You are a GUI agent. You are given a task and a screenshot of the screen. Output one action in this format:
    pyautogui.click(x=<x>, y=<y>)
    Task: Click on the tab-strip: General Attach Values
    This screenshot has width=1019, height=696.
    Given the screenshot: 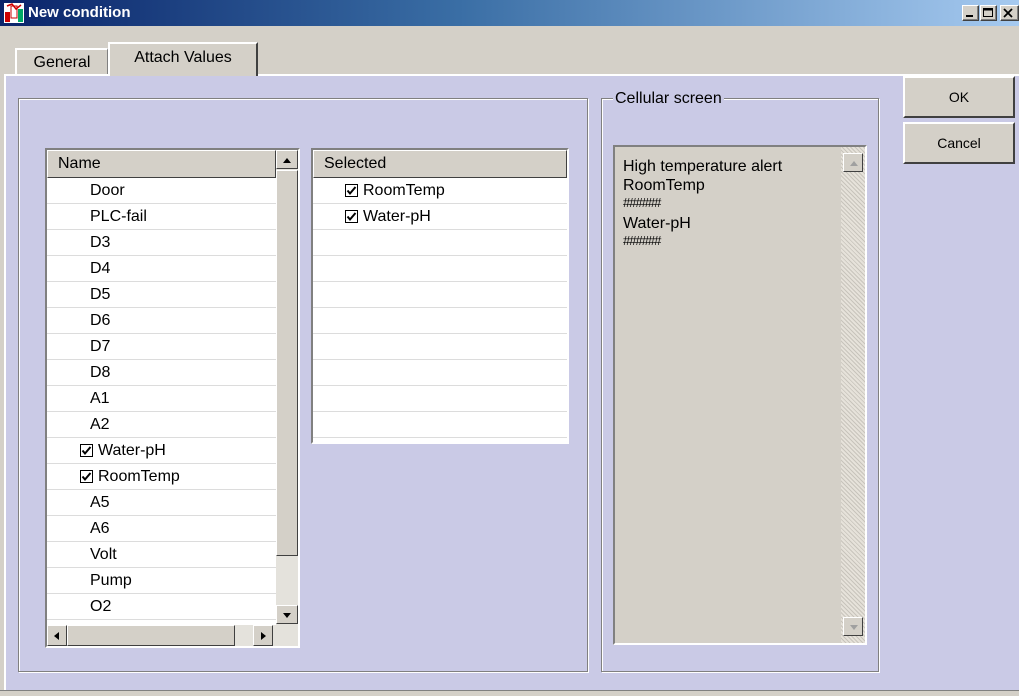 What is the action you would take?
    pyautogui.click(x=509, y=51)
    